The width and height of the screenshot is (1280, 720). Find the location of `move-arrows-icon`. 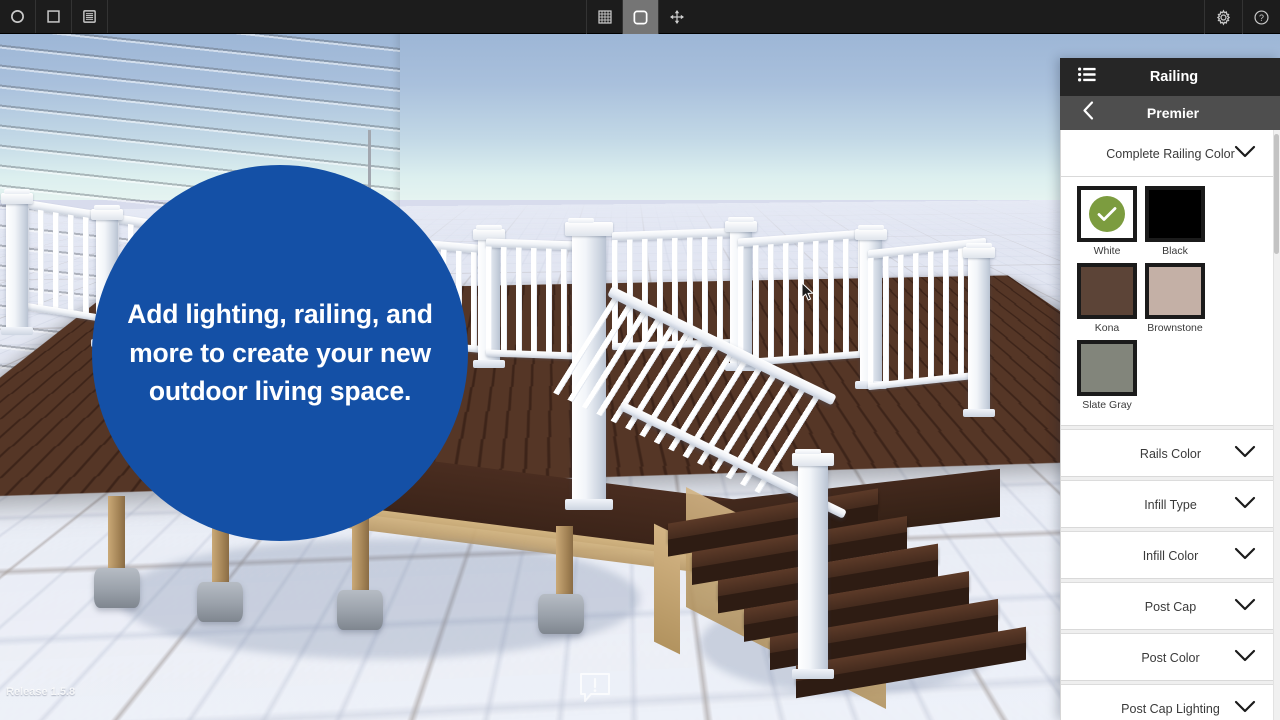

move-arrows-icon is located at coordinates (676, 17).